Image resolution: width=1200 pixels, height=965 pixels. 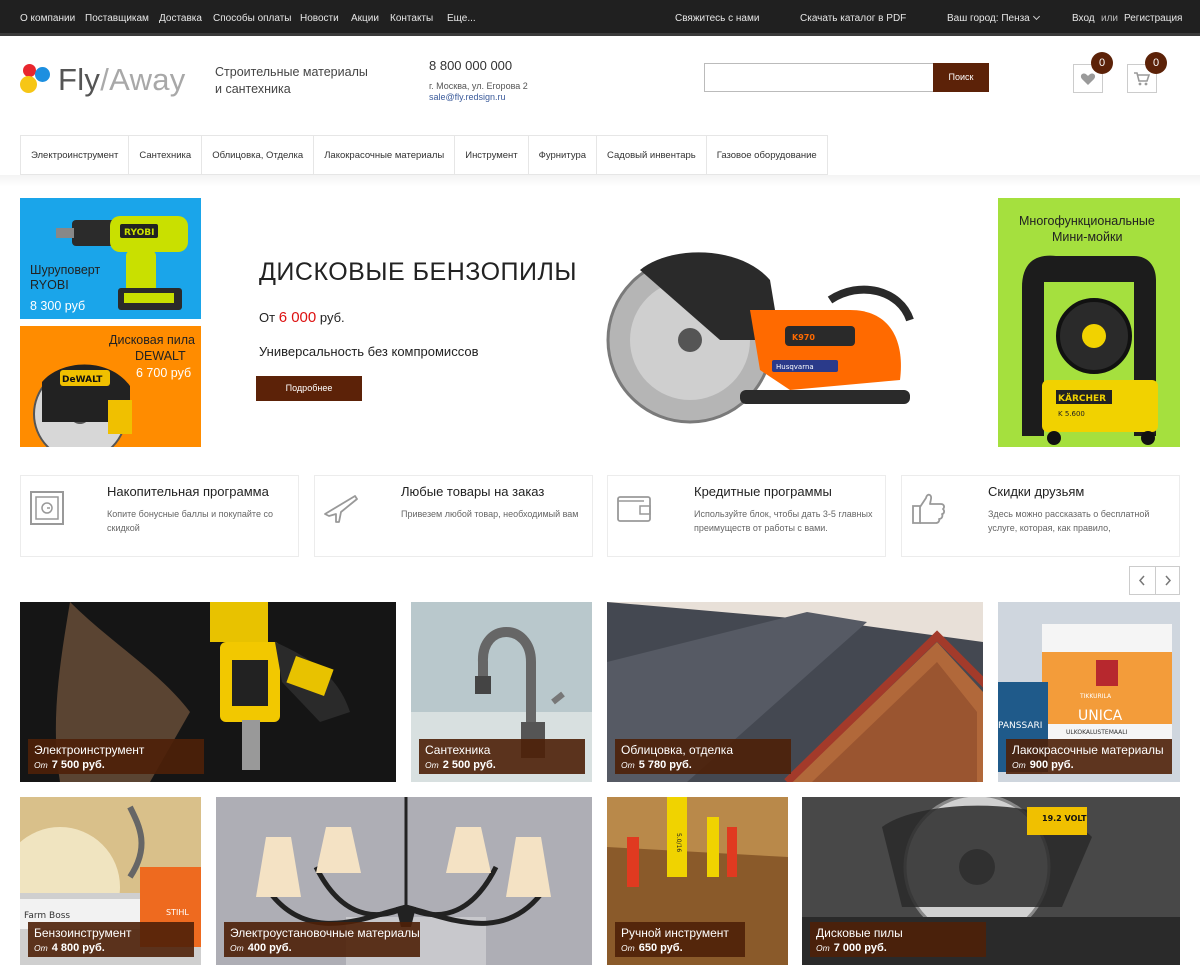 What do you see at coordinates (860, 948) in the screenshot?
I see `tile-price-value: 7 000 руб.` at bounding box center [860, 948].